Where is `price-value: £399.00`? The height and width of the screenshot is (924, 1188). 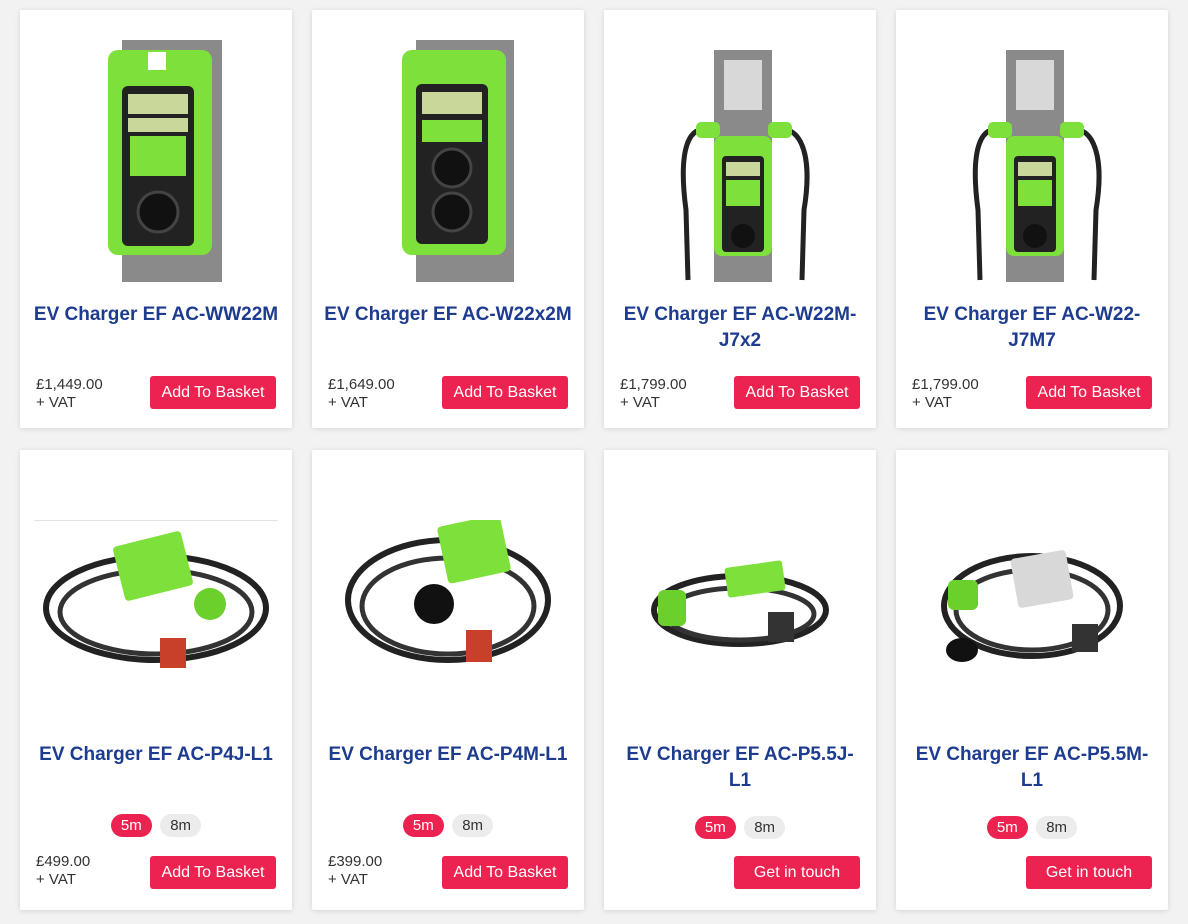 price-value: £399.00 is located at coordinates (355, 861).